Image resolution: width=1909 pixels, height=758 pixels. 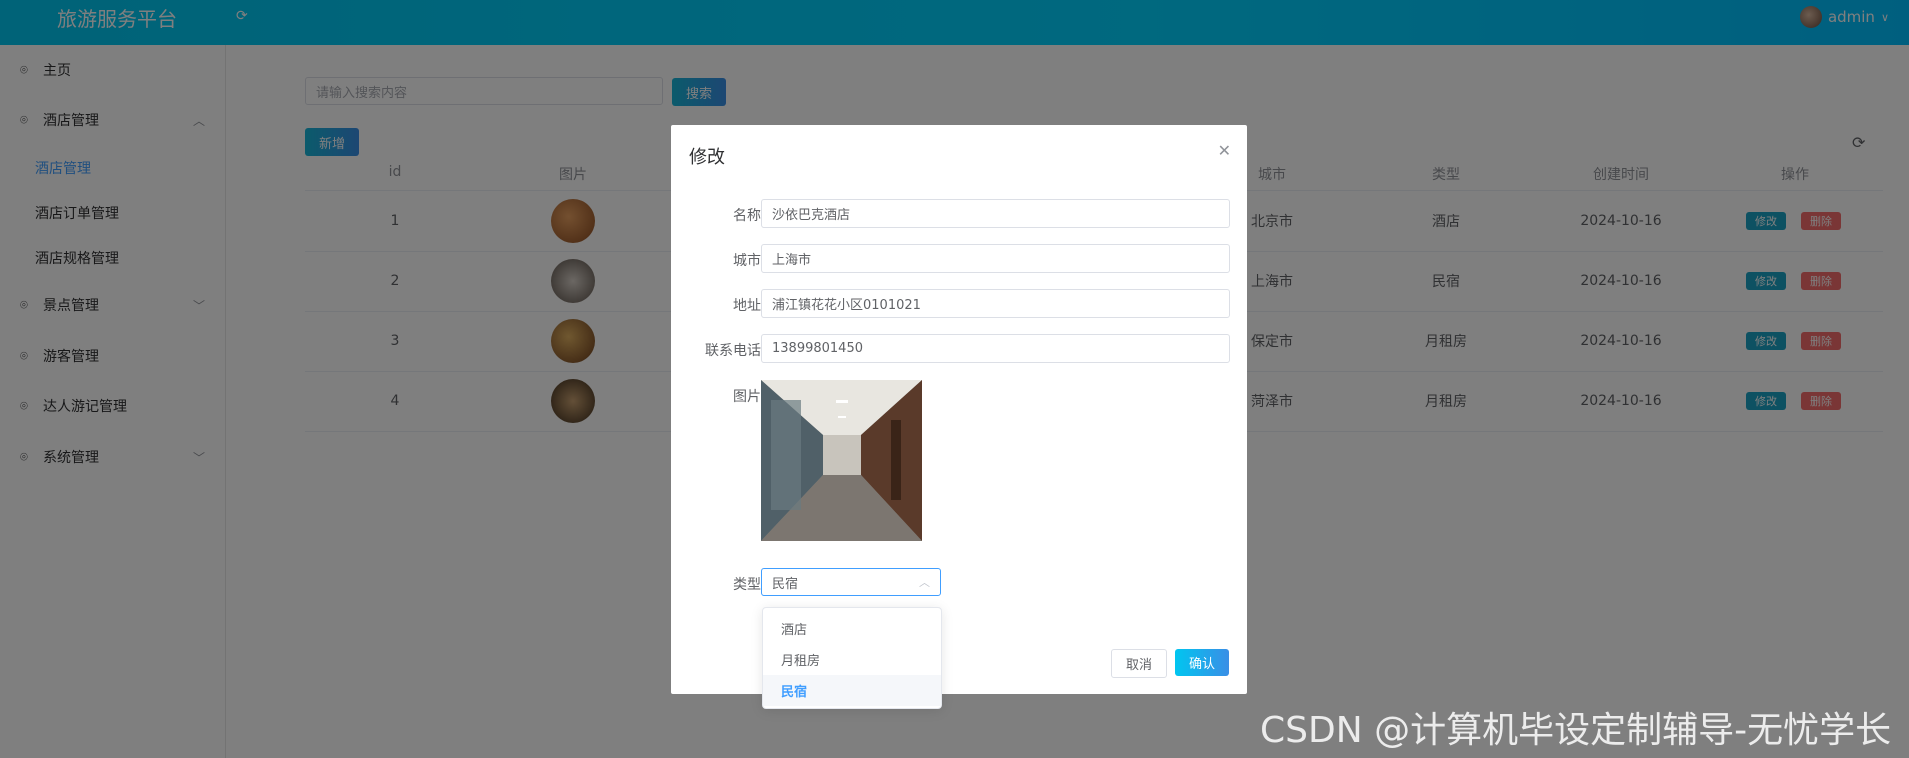 I want to click on type-select: 民宿 ︿, so click(x=851, y=582).